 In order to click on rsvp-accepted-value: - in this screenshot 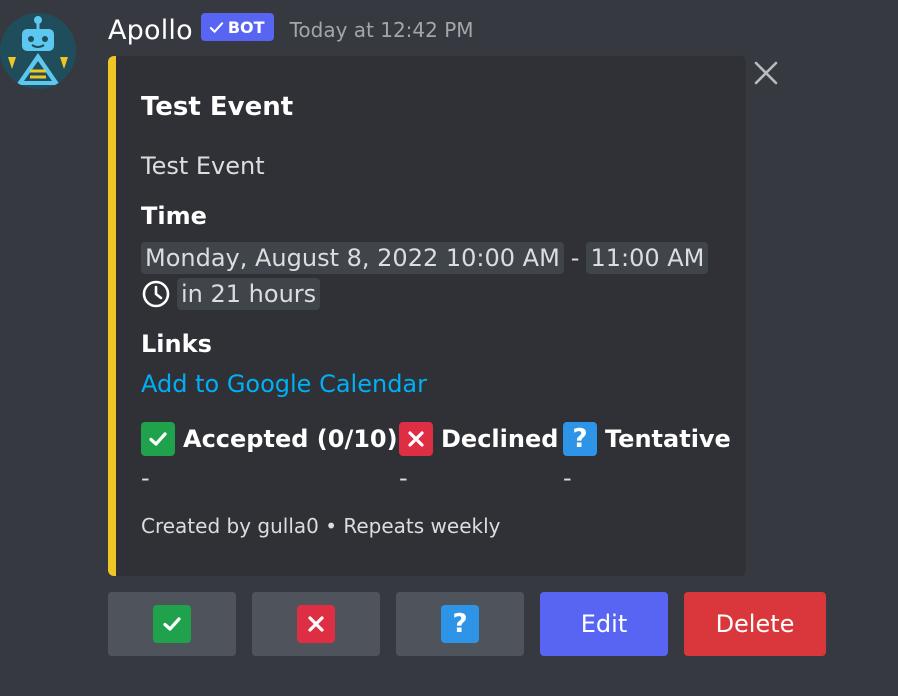, I will do `click(145, 478)`.